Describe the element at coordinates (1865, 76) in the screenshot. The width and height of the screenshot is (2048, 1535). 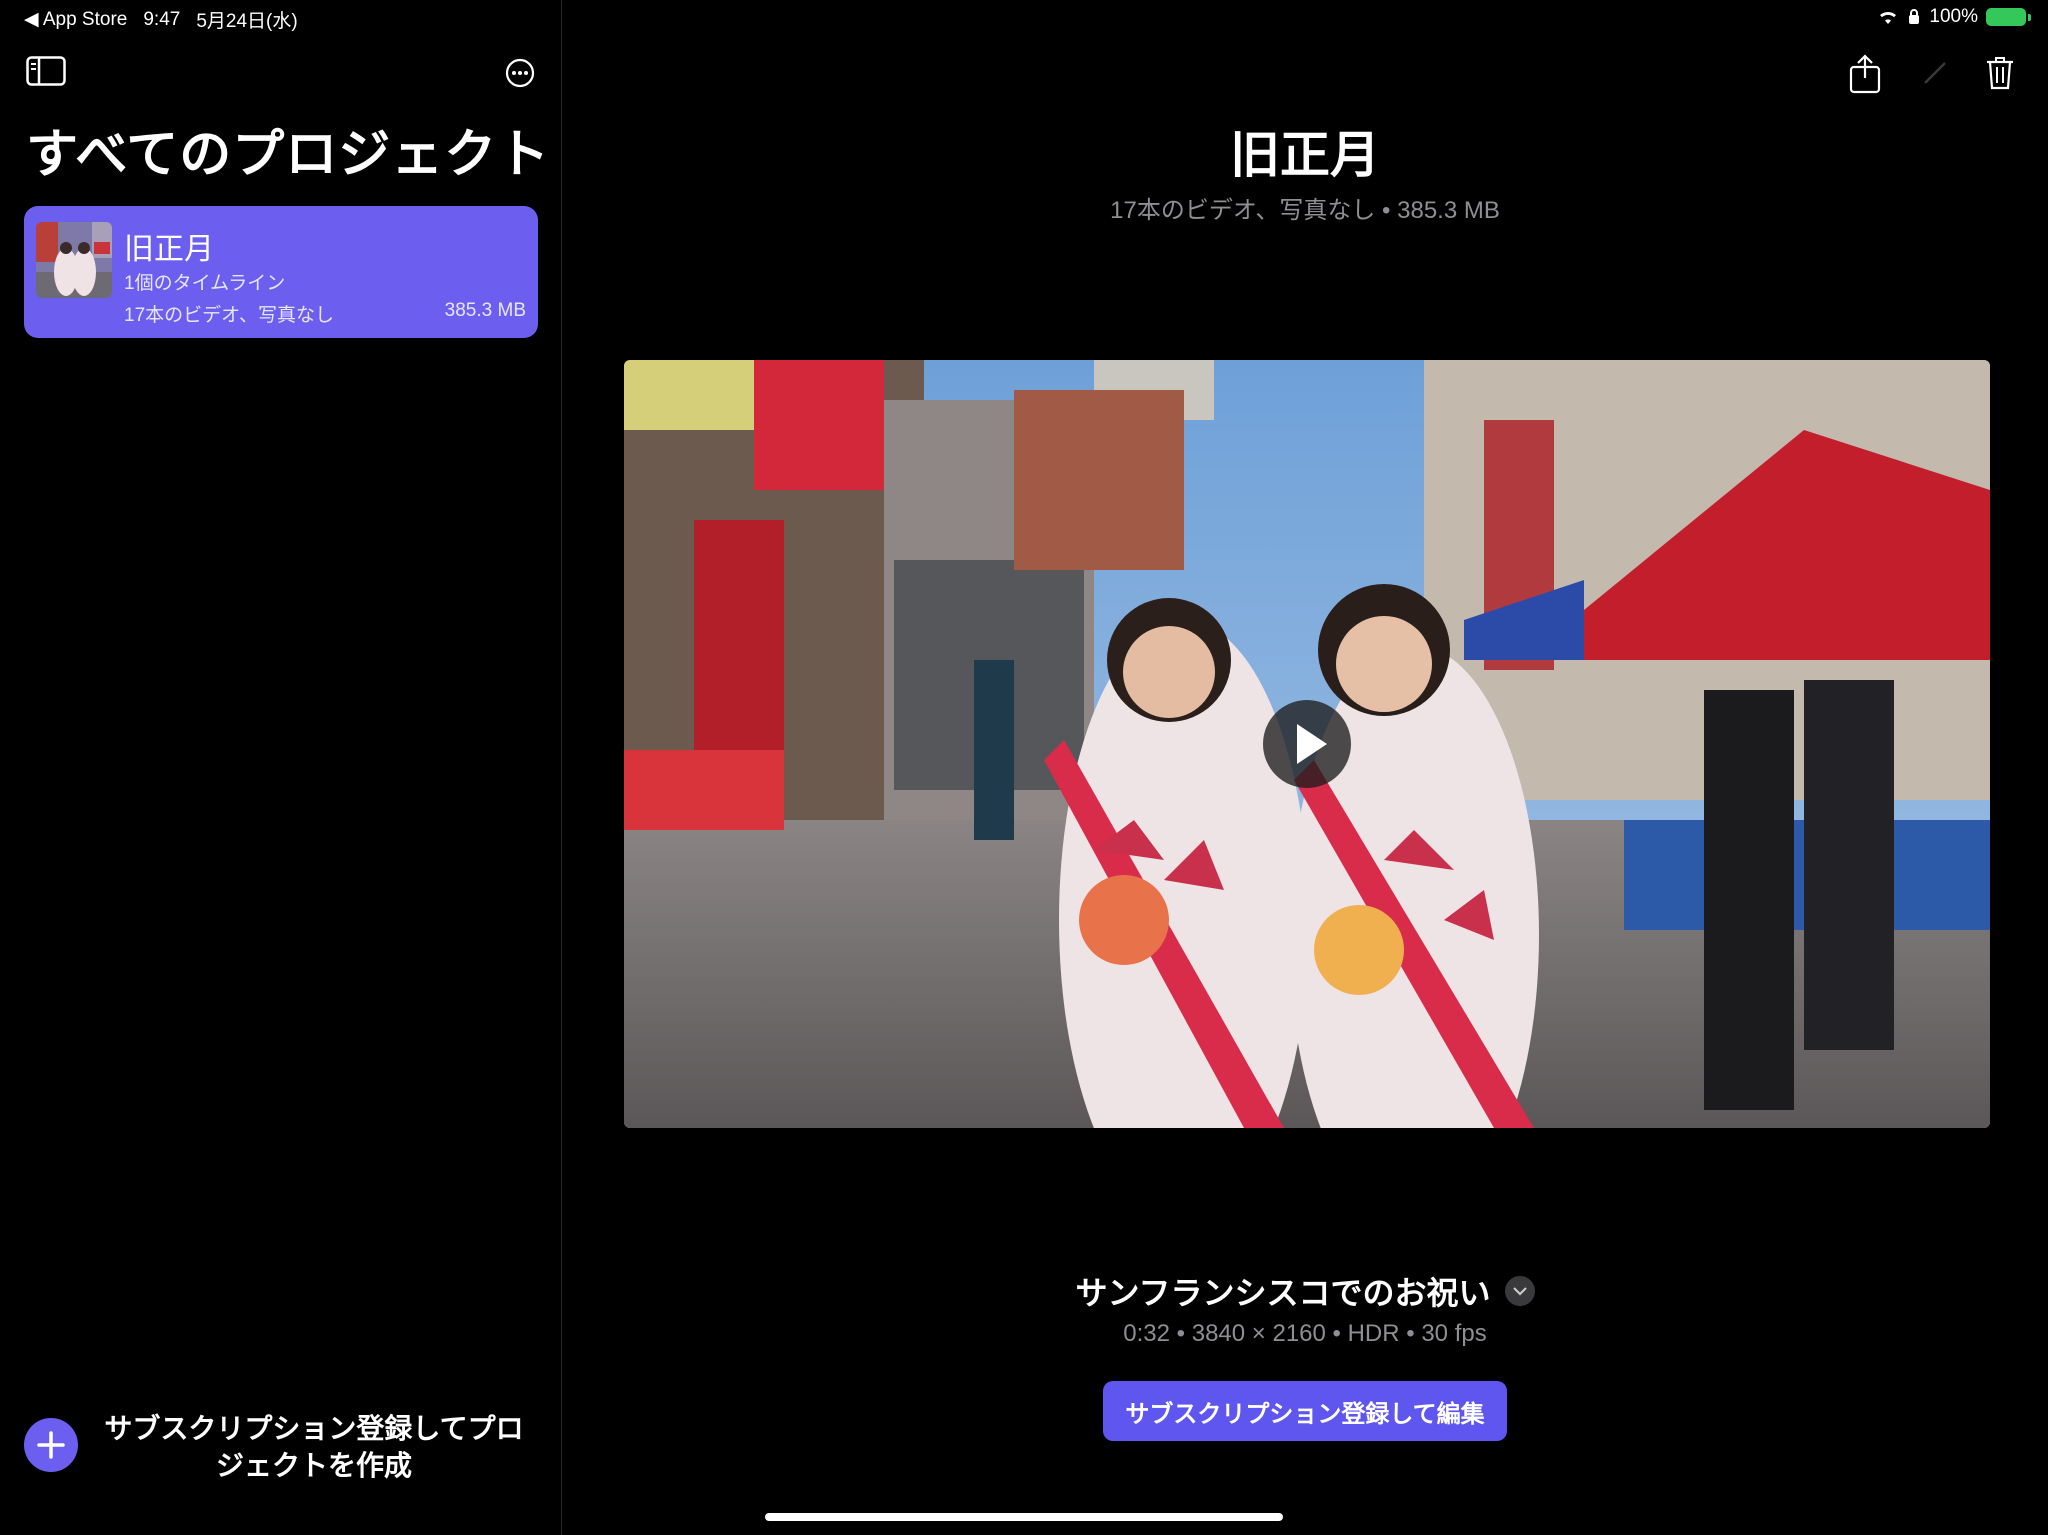
I see `share-icon` at that location.